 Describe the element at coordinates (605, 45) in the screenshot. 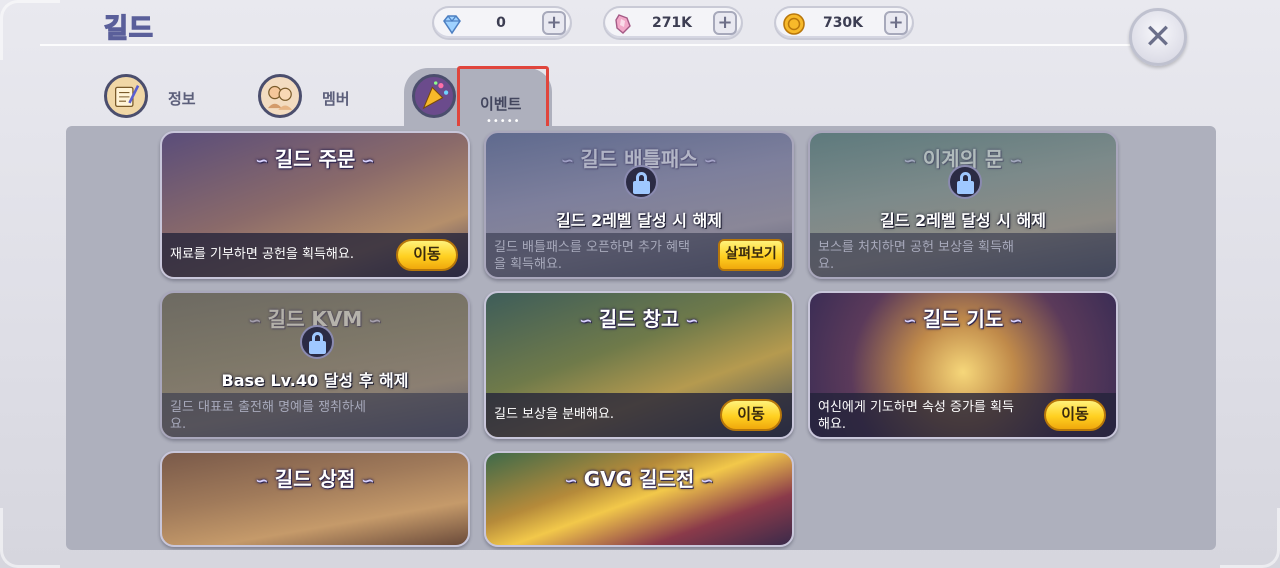

I see `header-divider` at that location.